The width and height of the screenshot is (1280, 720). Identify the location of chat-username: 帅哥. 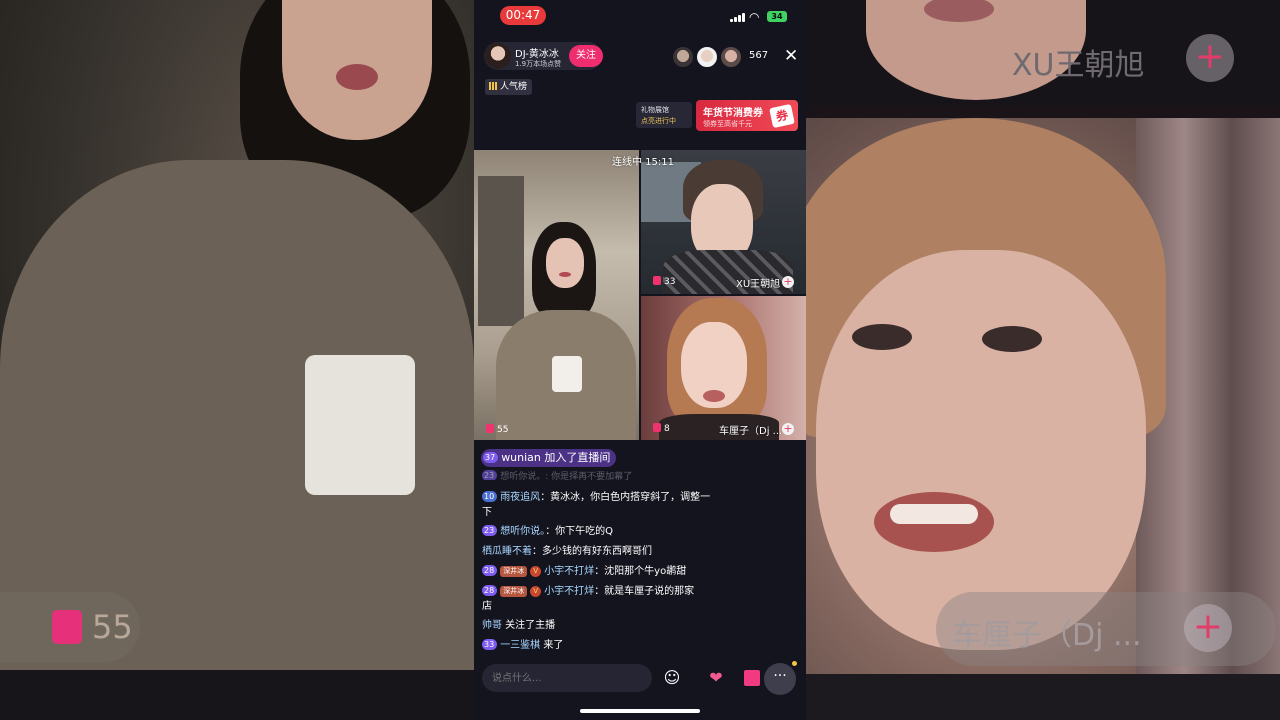
(492, 625).